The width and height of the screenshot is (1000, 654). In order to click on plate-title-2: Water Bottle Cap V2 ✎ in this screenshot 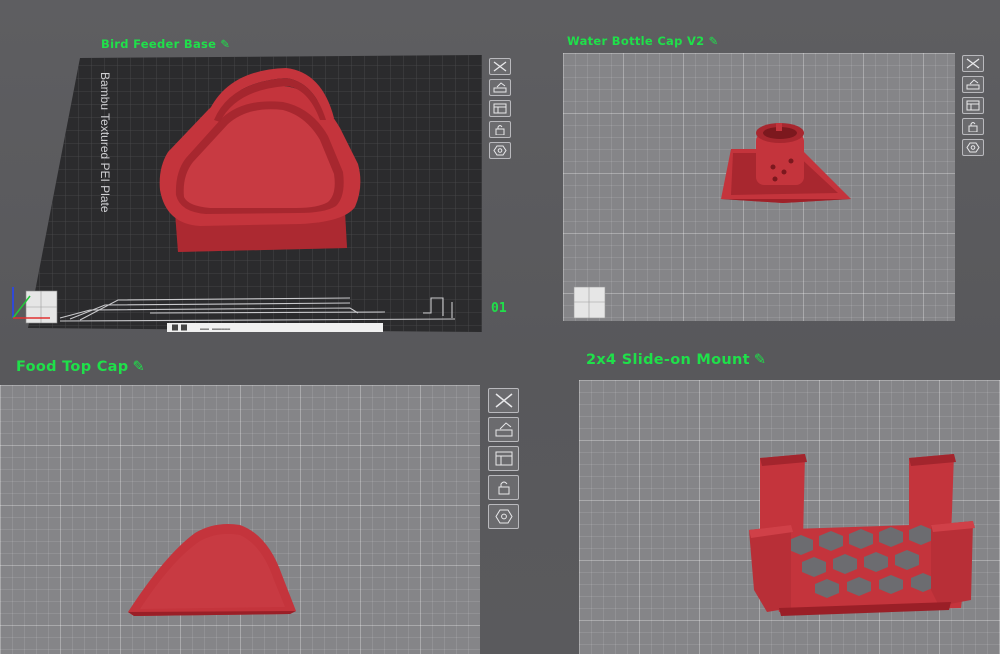, I will do `click(642, 41)`.